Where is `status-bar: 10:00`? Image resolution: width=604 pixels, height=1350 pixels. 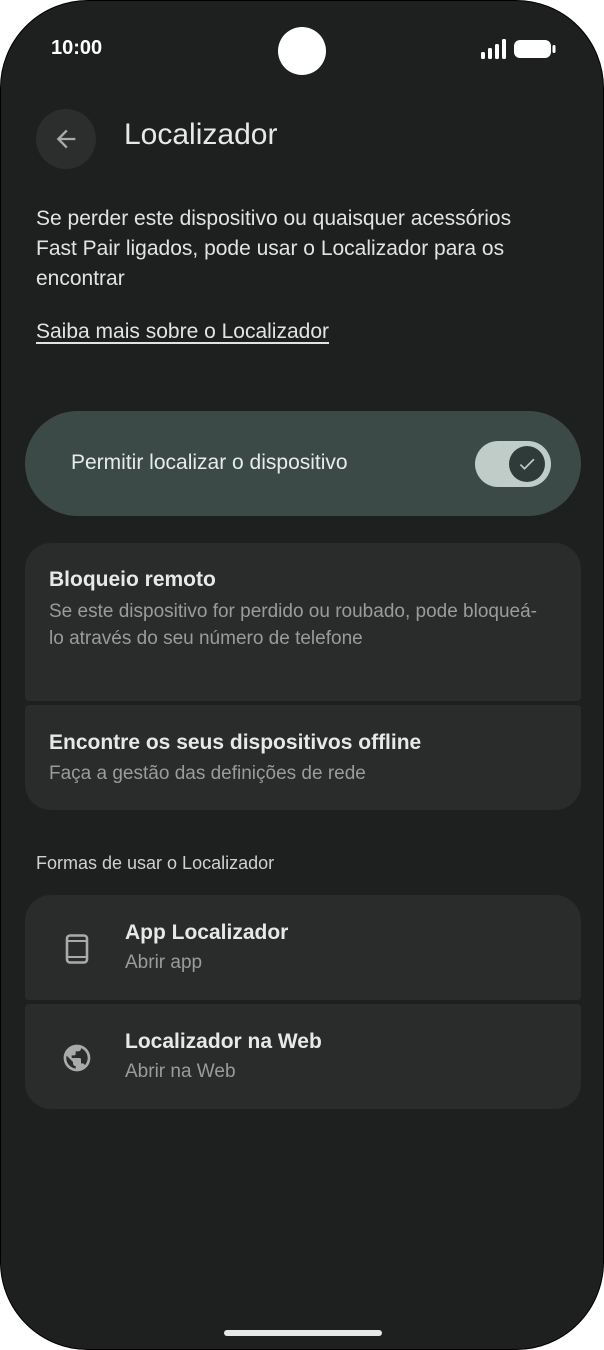 status-bar: 10:00 is located at coordinates (302, 48).